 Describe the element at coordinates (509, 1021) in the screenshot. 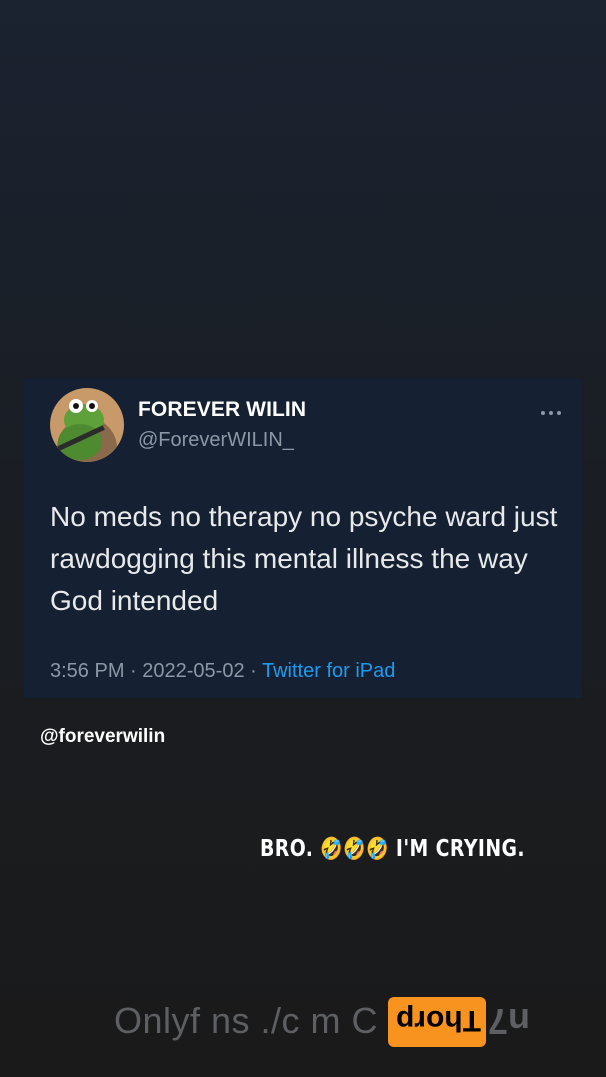

I see `watermark-suffix: n7` at that location.